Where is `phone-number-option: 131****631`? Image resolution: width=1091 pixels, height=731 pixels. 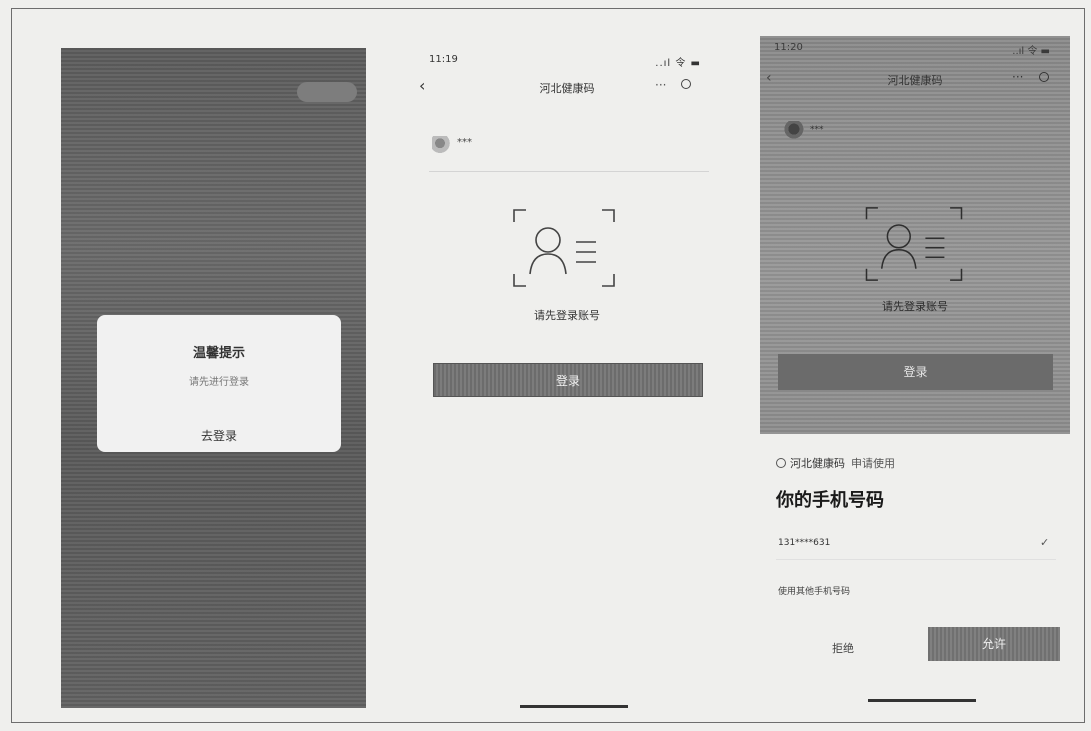 phone-number-option: 131****631 is located at coordinates (804, 543).